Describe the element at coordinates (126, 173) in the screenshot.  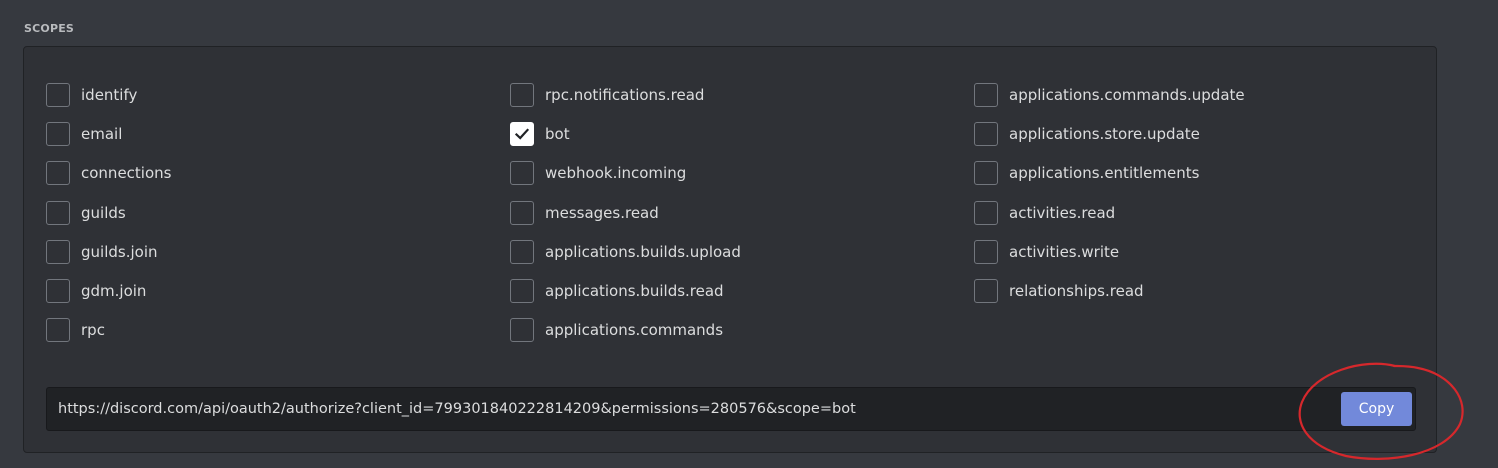
I see `scope-label: connections` at that location.